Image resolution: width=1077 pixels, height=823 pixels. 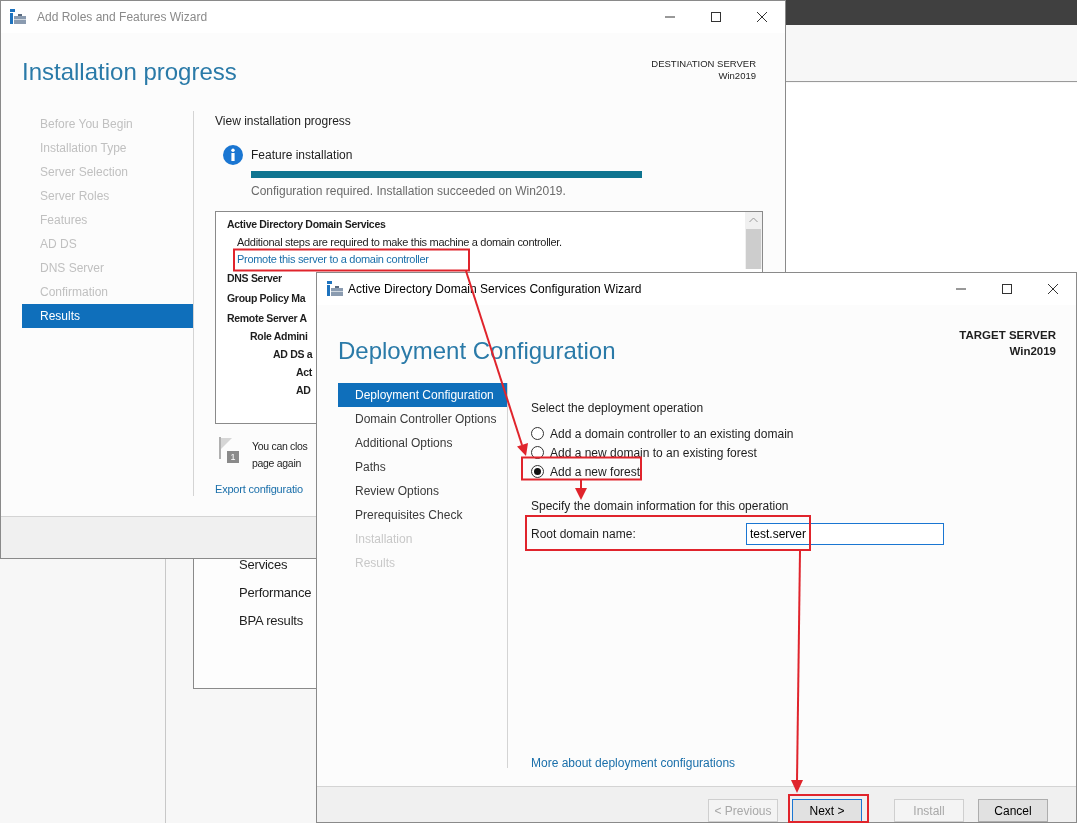 What do you see at coordinates (303, 390) in the screenshot?
I see `result-item: AD` at bounding box center [303, 390].